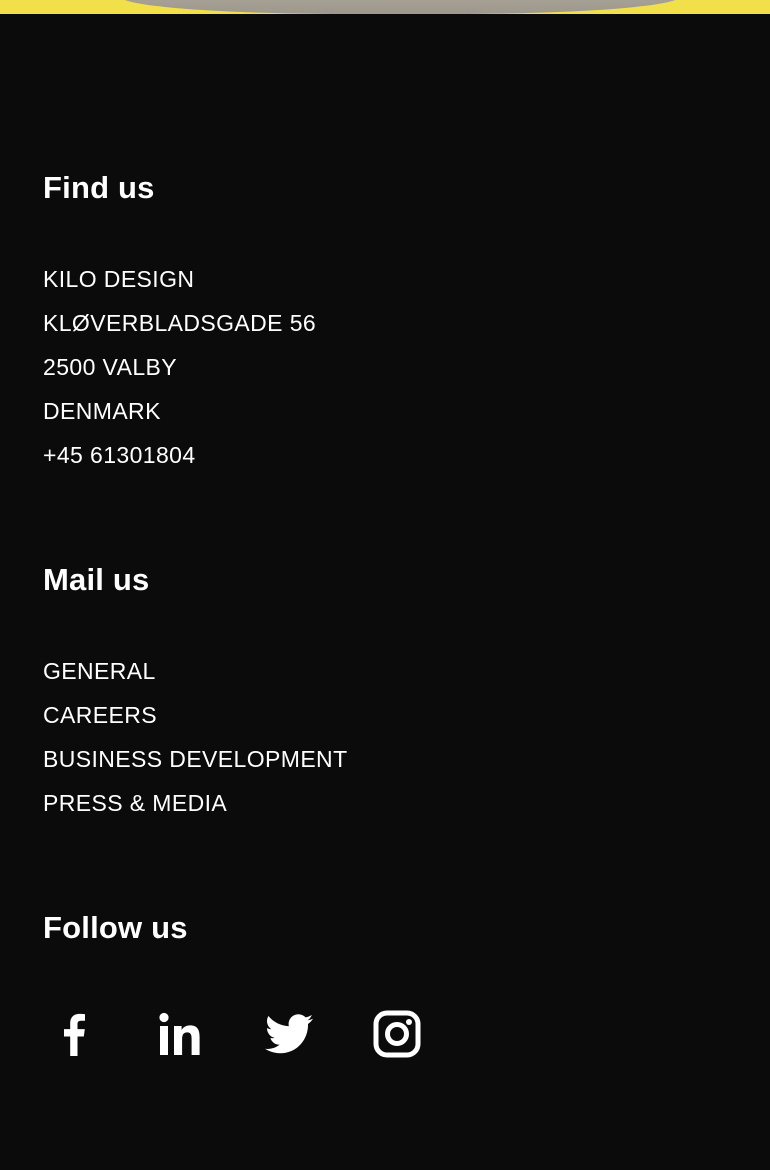 This screenshot has height=1170, width=770. I want to click on phone-link: +45 61301804, so click(119, 455).